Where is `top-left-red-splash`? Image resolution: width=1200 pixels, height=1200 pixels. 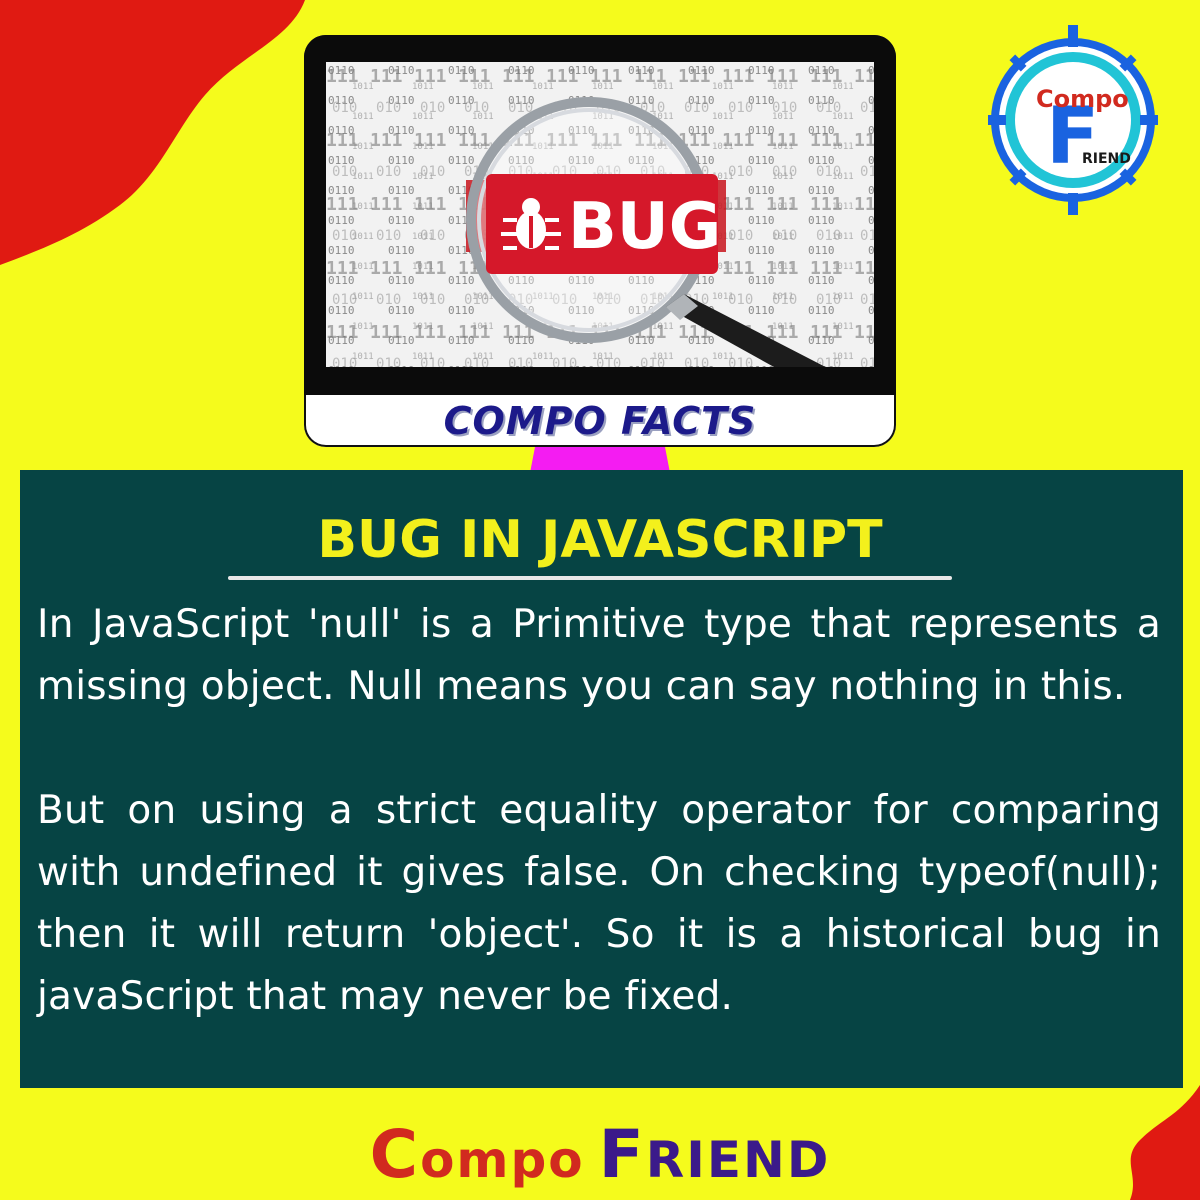 top-left-red-splash is located at coordinates (152, 132).